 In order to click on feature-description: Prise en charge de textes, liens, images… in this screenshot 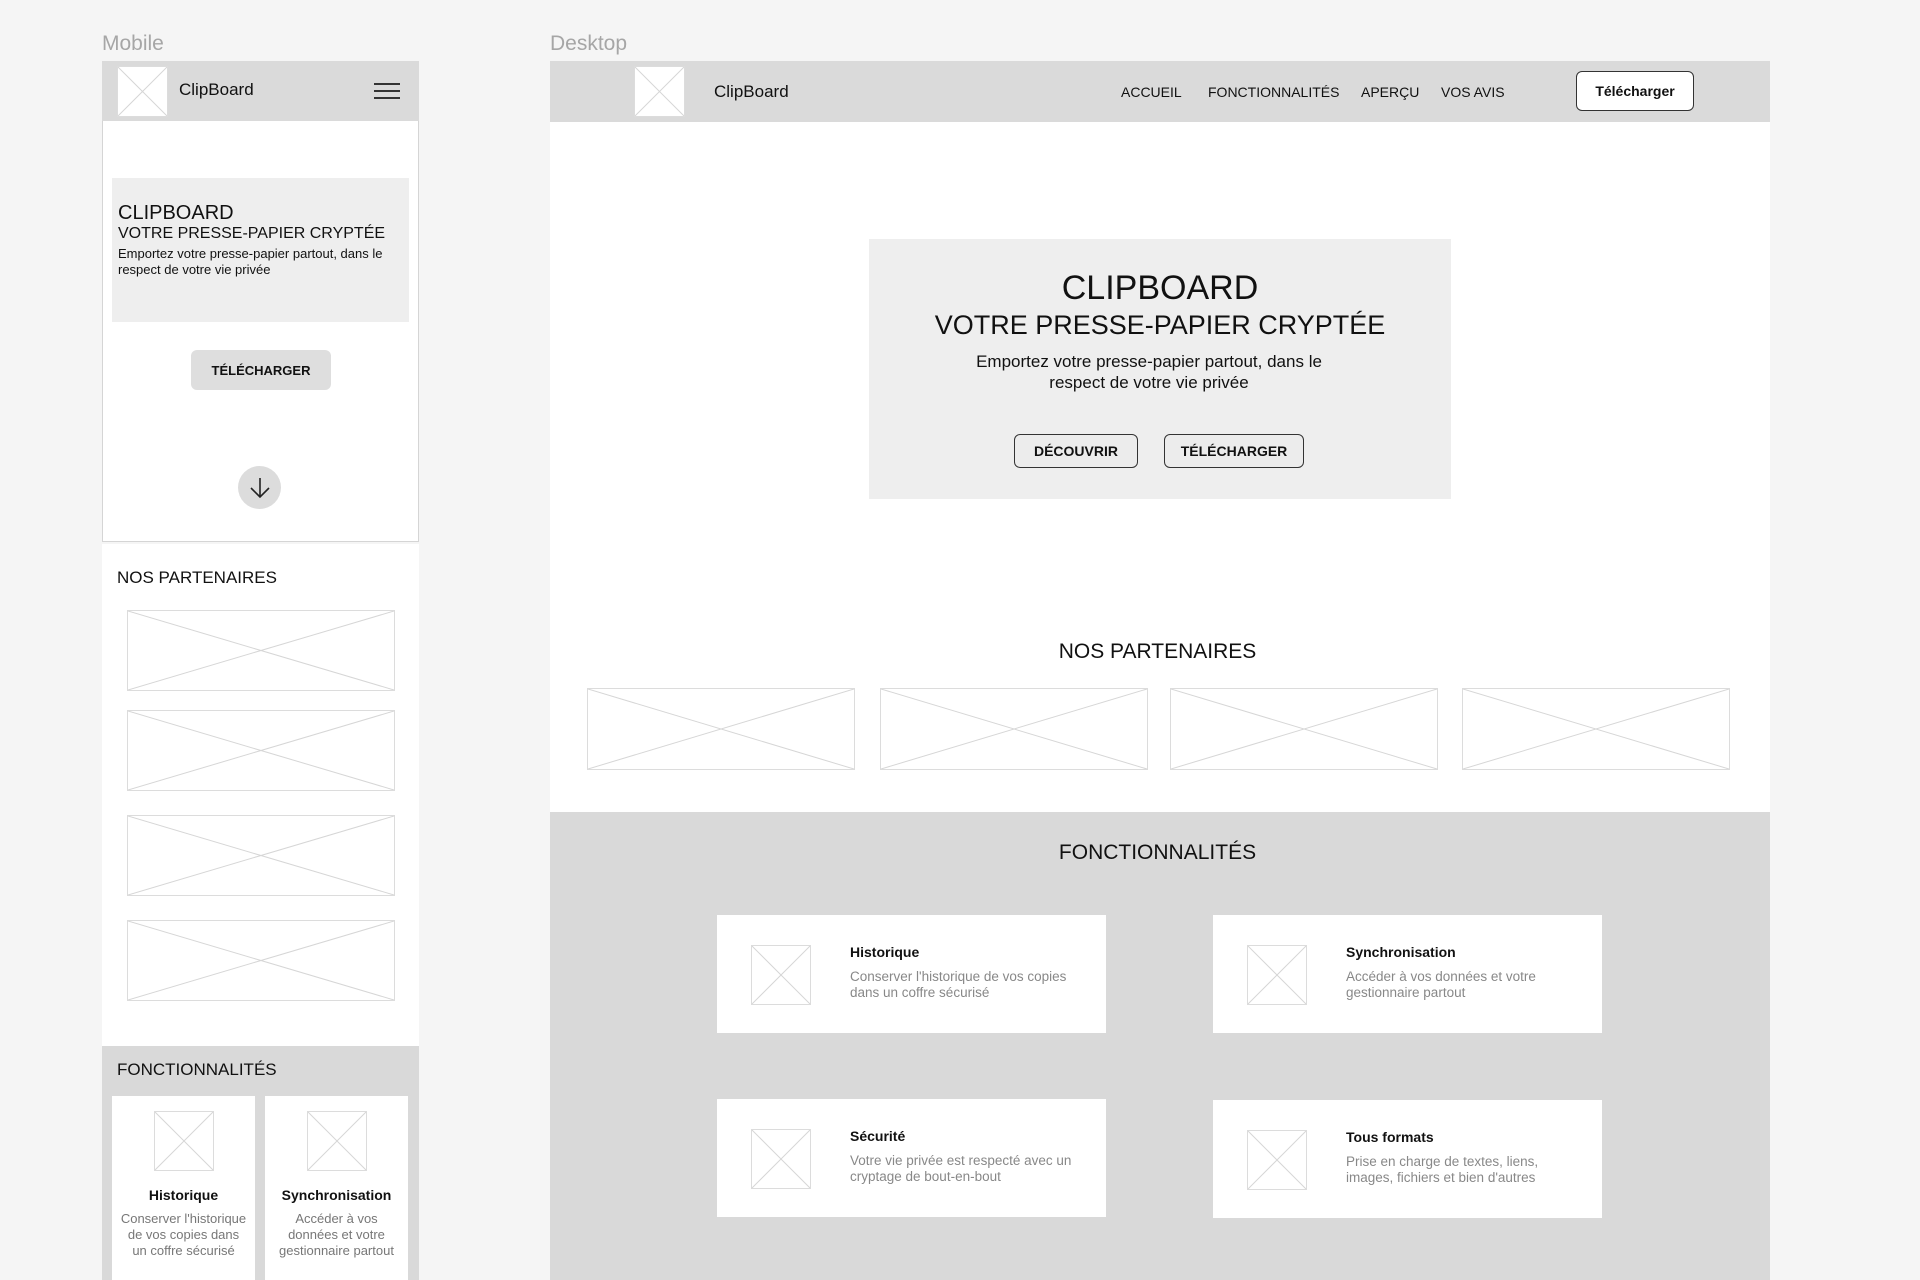, I will do `click(1442, 1169)`.